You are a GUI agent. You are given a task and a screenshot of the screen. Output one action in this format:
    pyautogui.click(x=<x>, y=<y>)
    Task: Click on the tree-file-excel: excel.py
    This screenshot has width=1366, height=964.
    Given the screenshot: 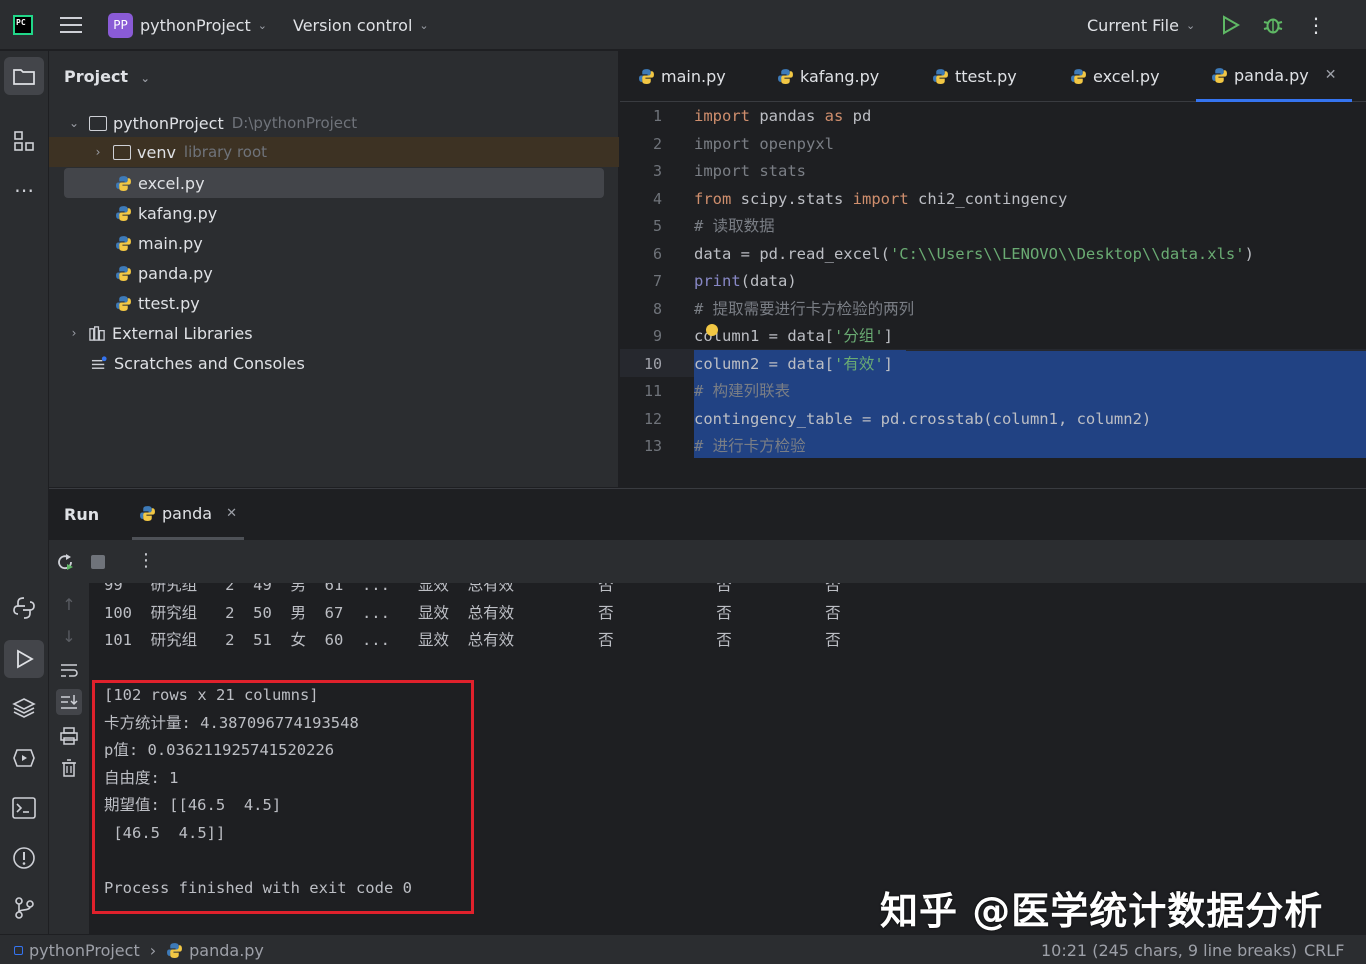 What is the action you would take?
    pyautogui.click(x=334, y=183)
    